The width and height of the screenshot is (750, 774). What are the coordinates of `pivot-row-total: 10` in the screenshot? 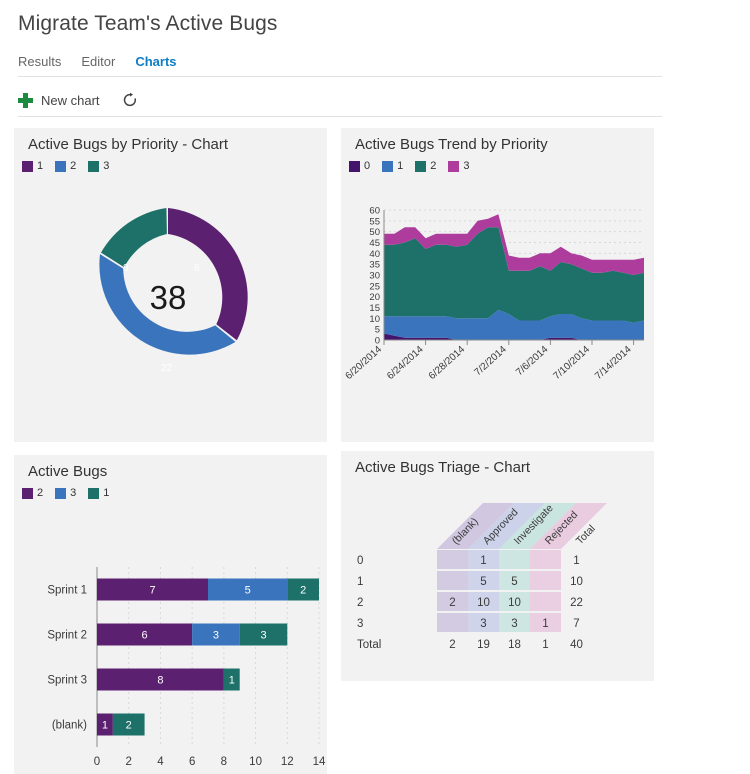 It's located at (576, 582).